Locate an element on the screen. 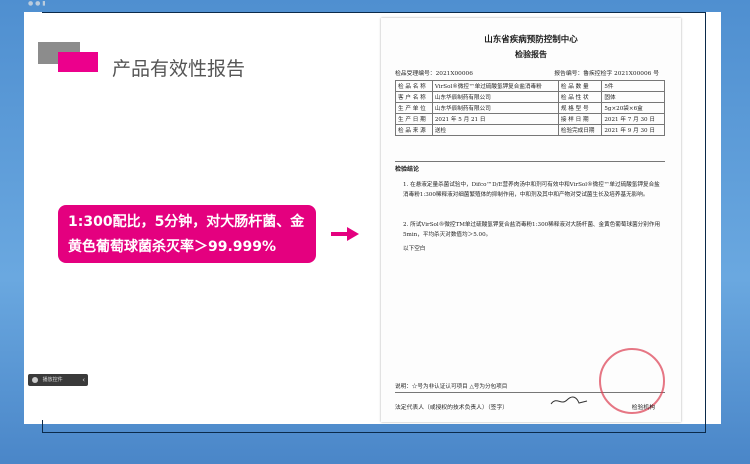 The image size is (750, 464). cell: 送检 is located at coordinates (495, 130).